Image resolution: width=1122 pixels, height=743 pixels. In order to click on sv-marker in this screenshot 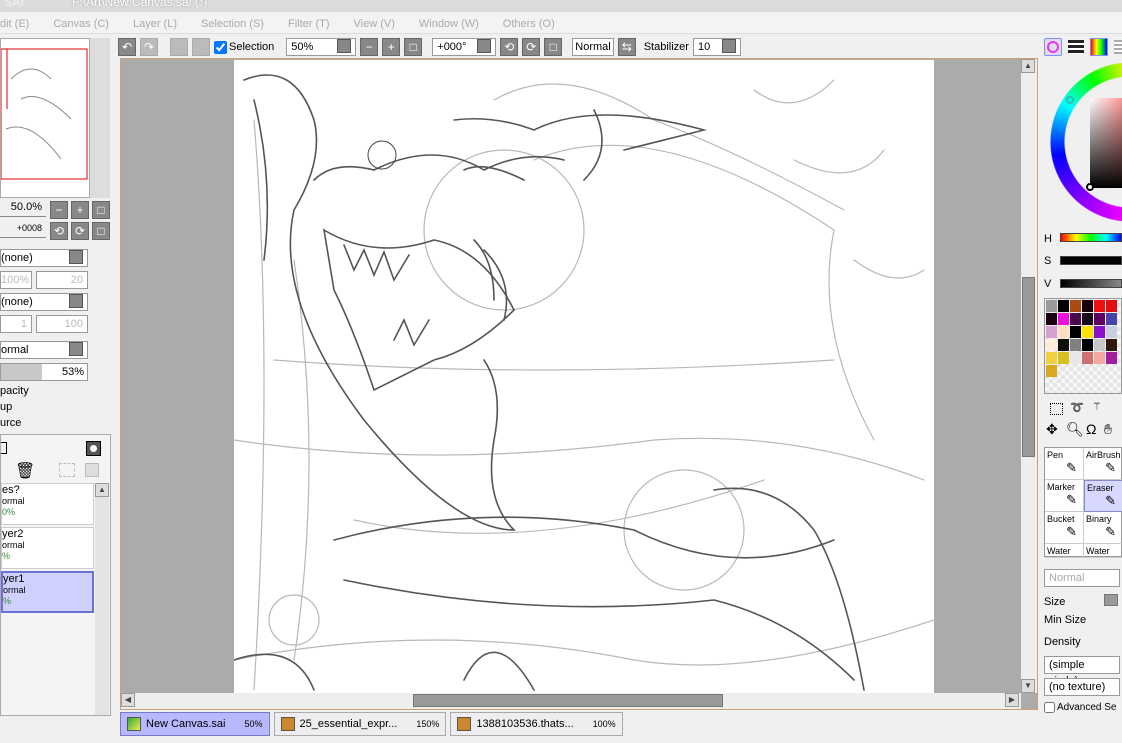, I will do `click(1090, 187)`.